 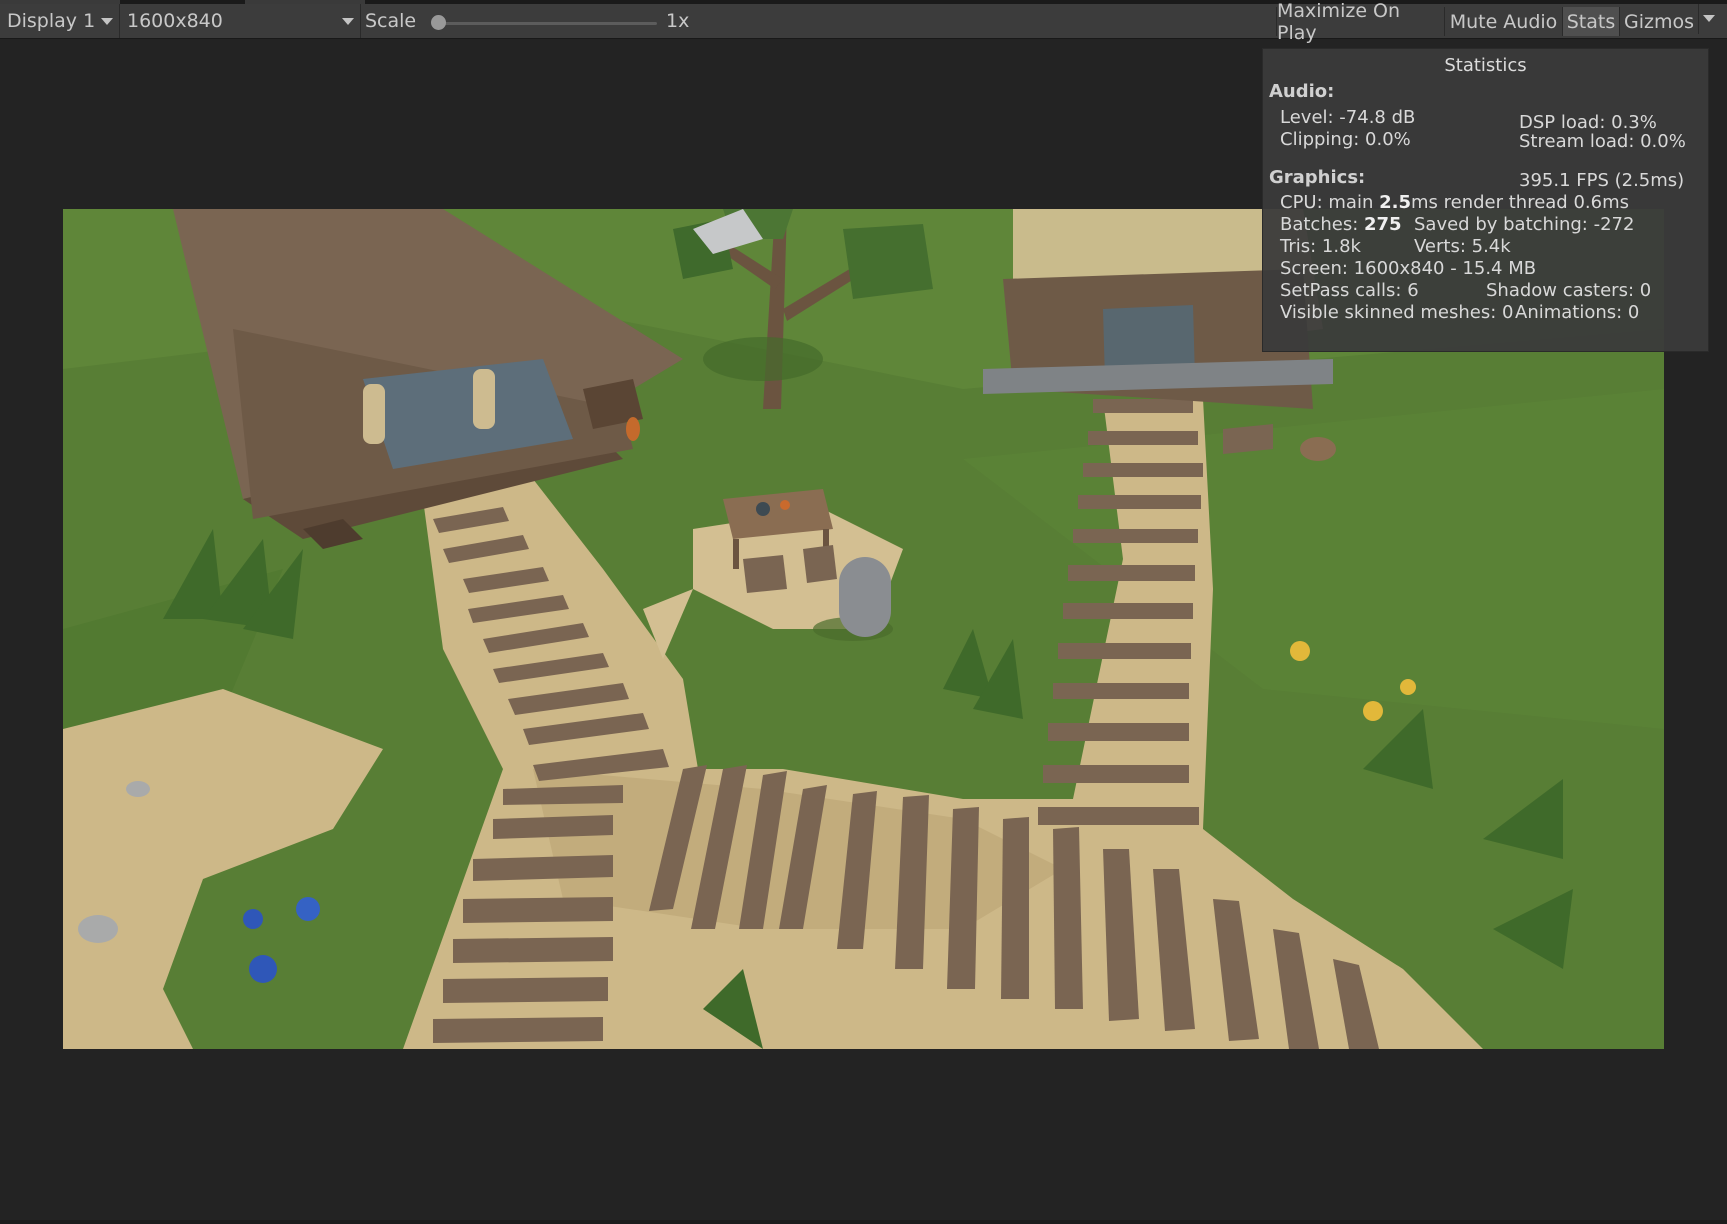 I want to click on display-dropdown: Display 1, so click(x=60, y=21).